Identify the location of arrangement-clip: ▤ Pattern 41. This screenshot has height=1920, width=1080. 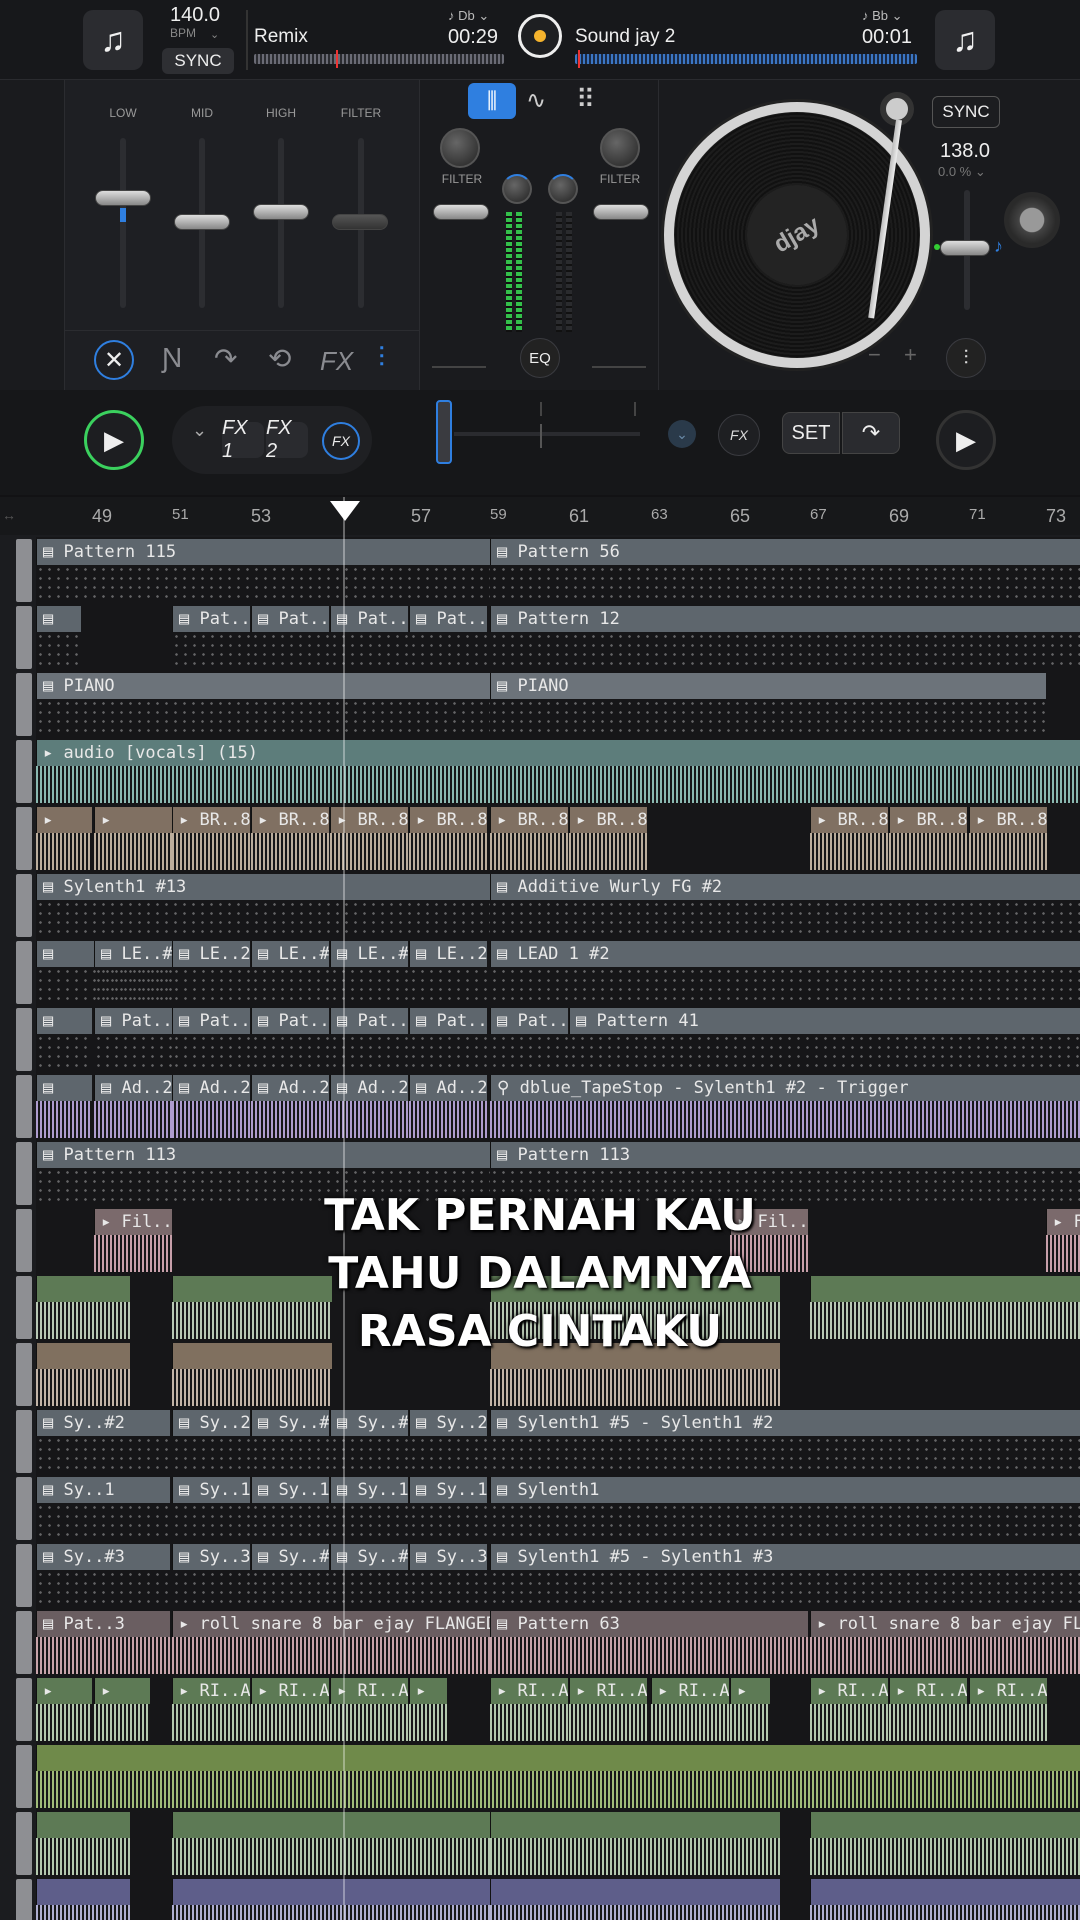
(824, 1021).